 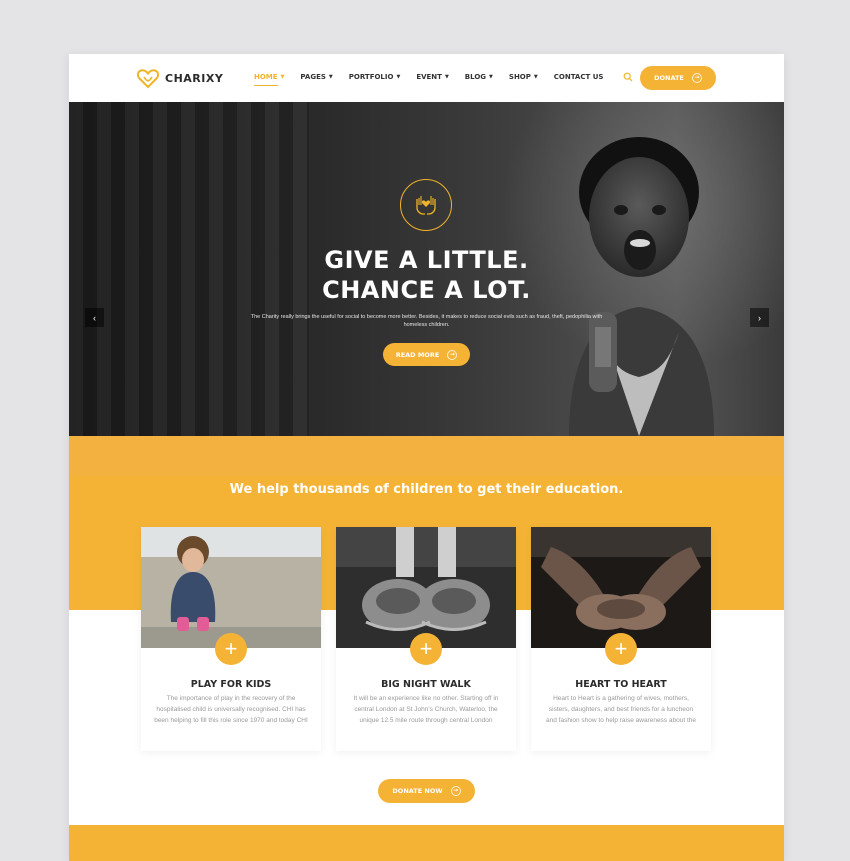 I want to click on card-image-worn-shoes, so click(x=426, y=587).